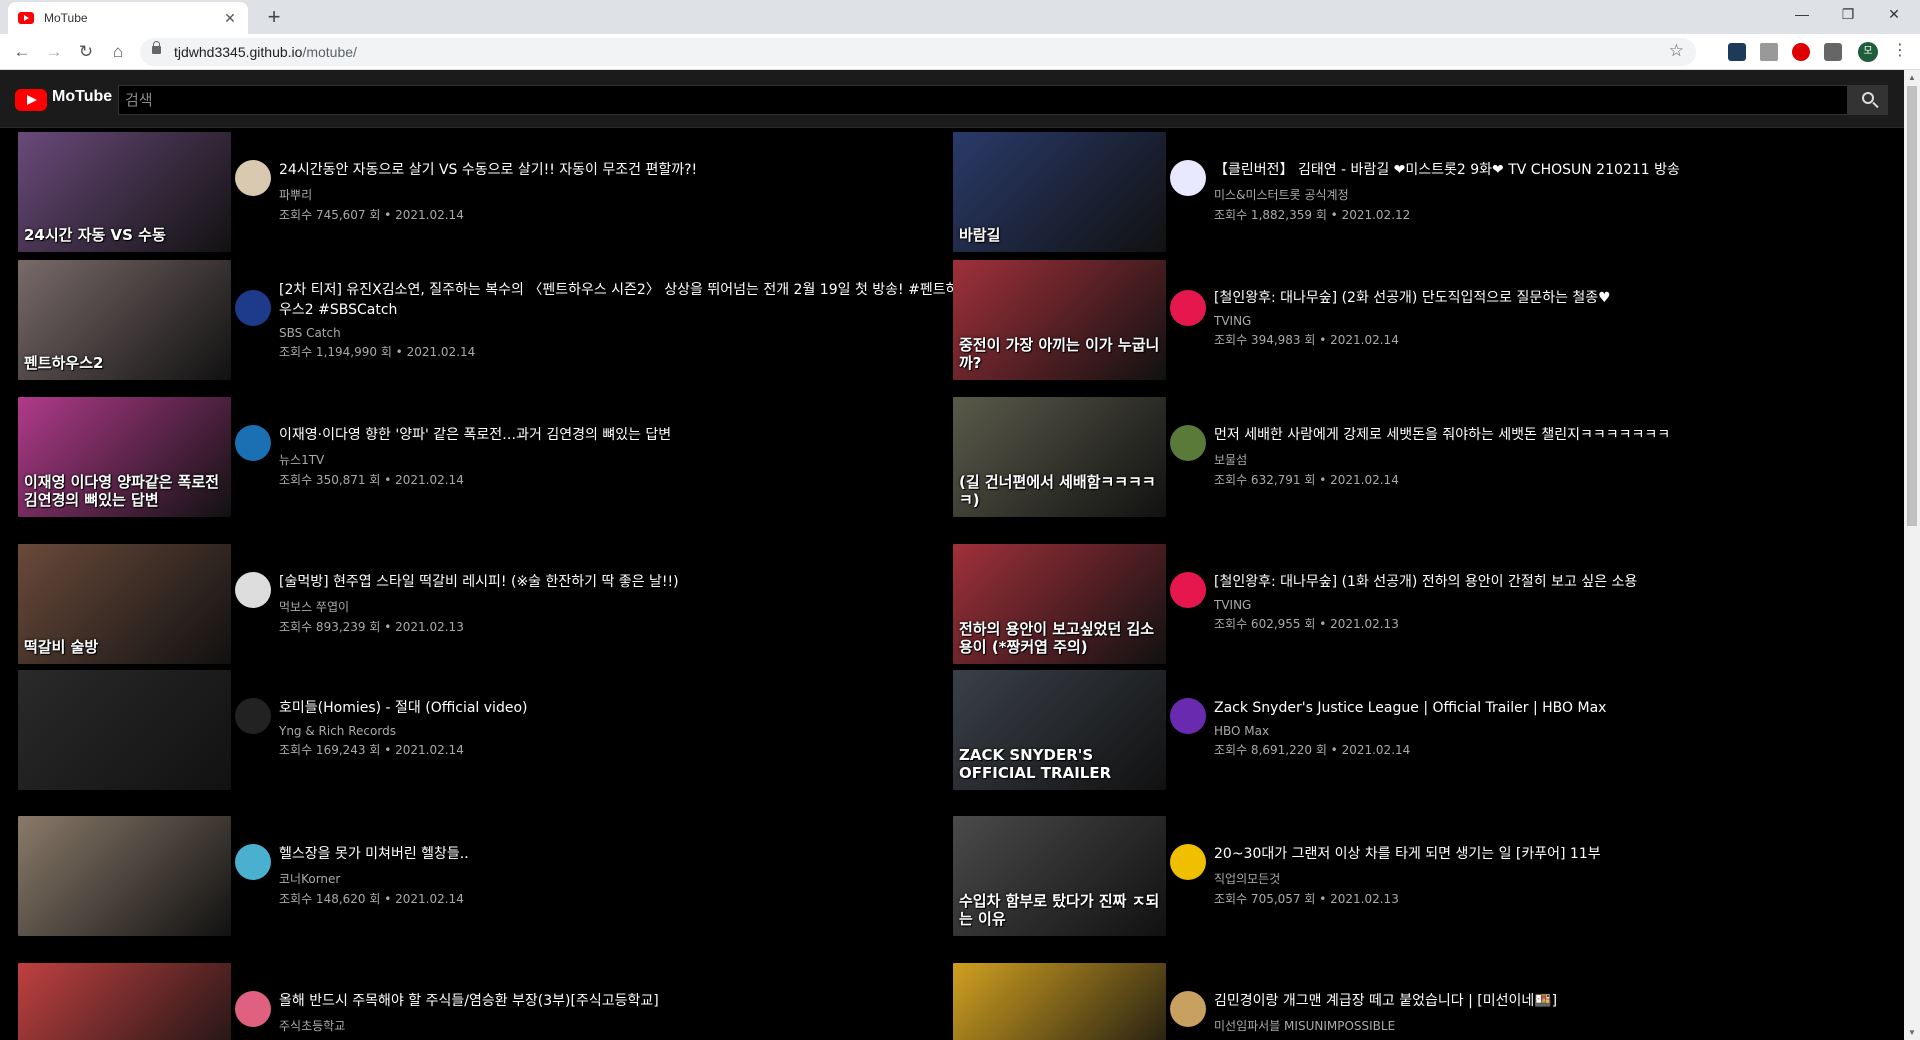 Image resolution: width=1920 pixels, height=1040 pixels. Describe the element at coordinates (1554, 194) in the screenshot. I see `channel-name: 미스&미스터트롯 공식계정` at that location.